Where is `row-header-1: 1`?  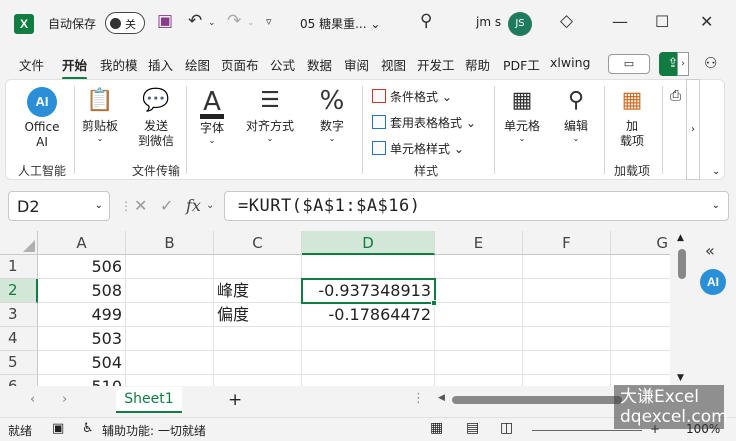 row-header-1: 1 is located at coordinates (19, 267).